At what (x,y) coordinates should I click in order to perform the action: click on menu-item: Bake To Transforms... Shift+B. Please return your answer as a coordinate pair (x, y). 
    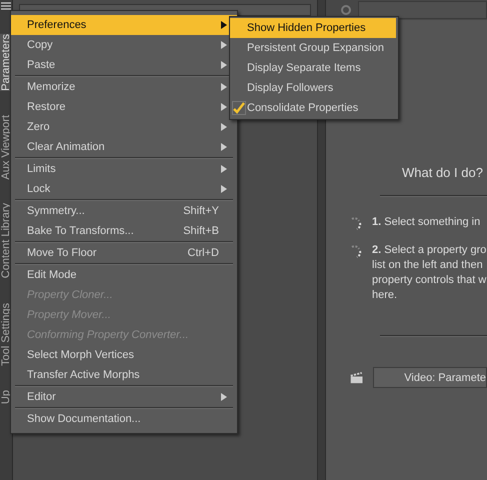
    Looking at the image, I should click on (124, 231).